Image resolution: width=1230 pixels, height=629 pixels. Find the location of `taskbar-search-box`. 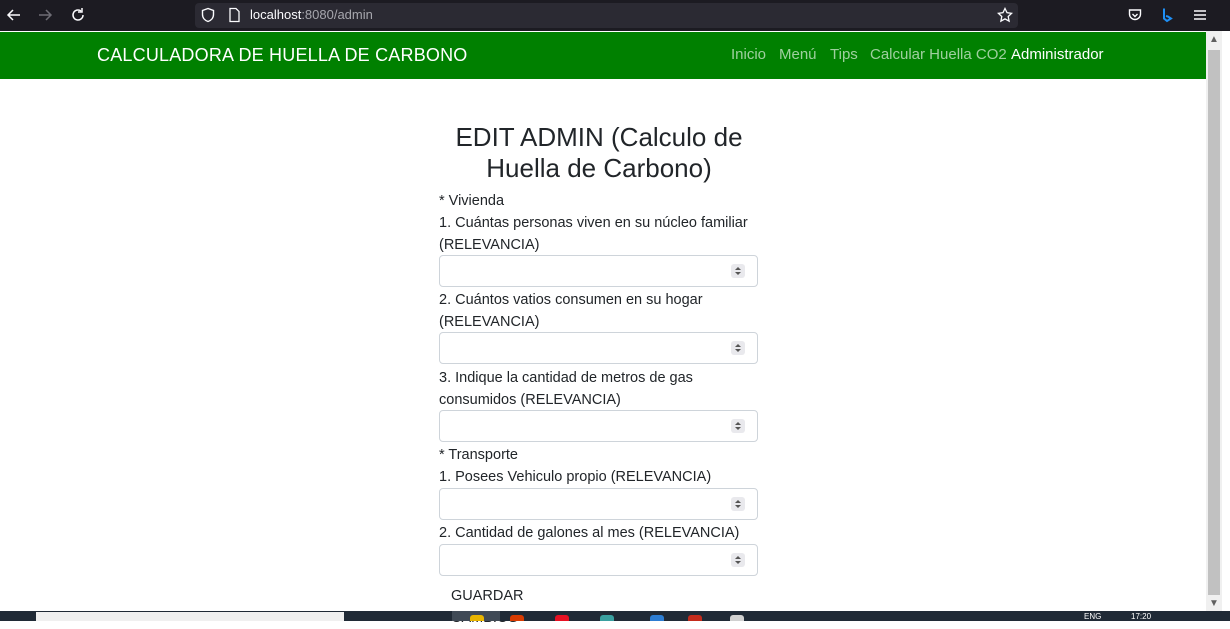

taskbar-search-box is located at coordinates (190, 616).